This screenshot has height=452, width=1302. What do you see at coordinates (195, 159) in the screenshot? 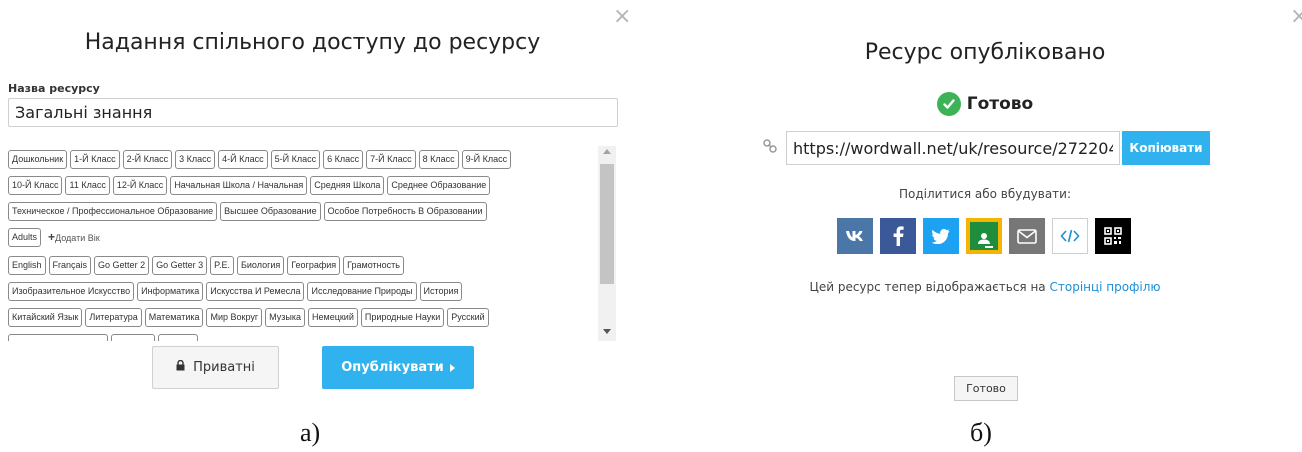
I see `age-tag-tag: 3 Класс` at bounding box center [195, 159].